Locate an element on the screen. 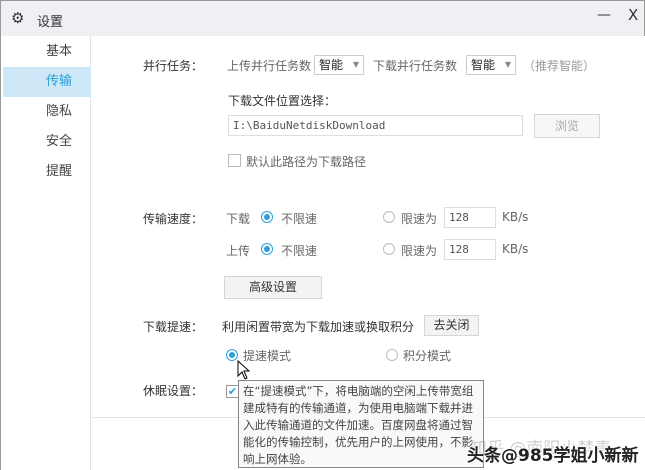 This screenshot has width=645, height=470. download-speed-label: 下载 is located at coordinates (238, 219).